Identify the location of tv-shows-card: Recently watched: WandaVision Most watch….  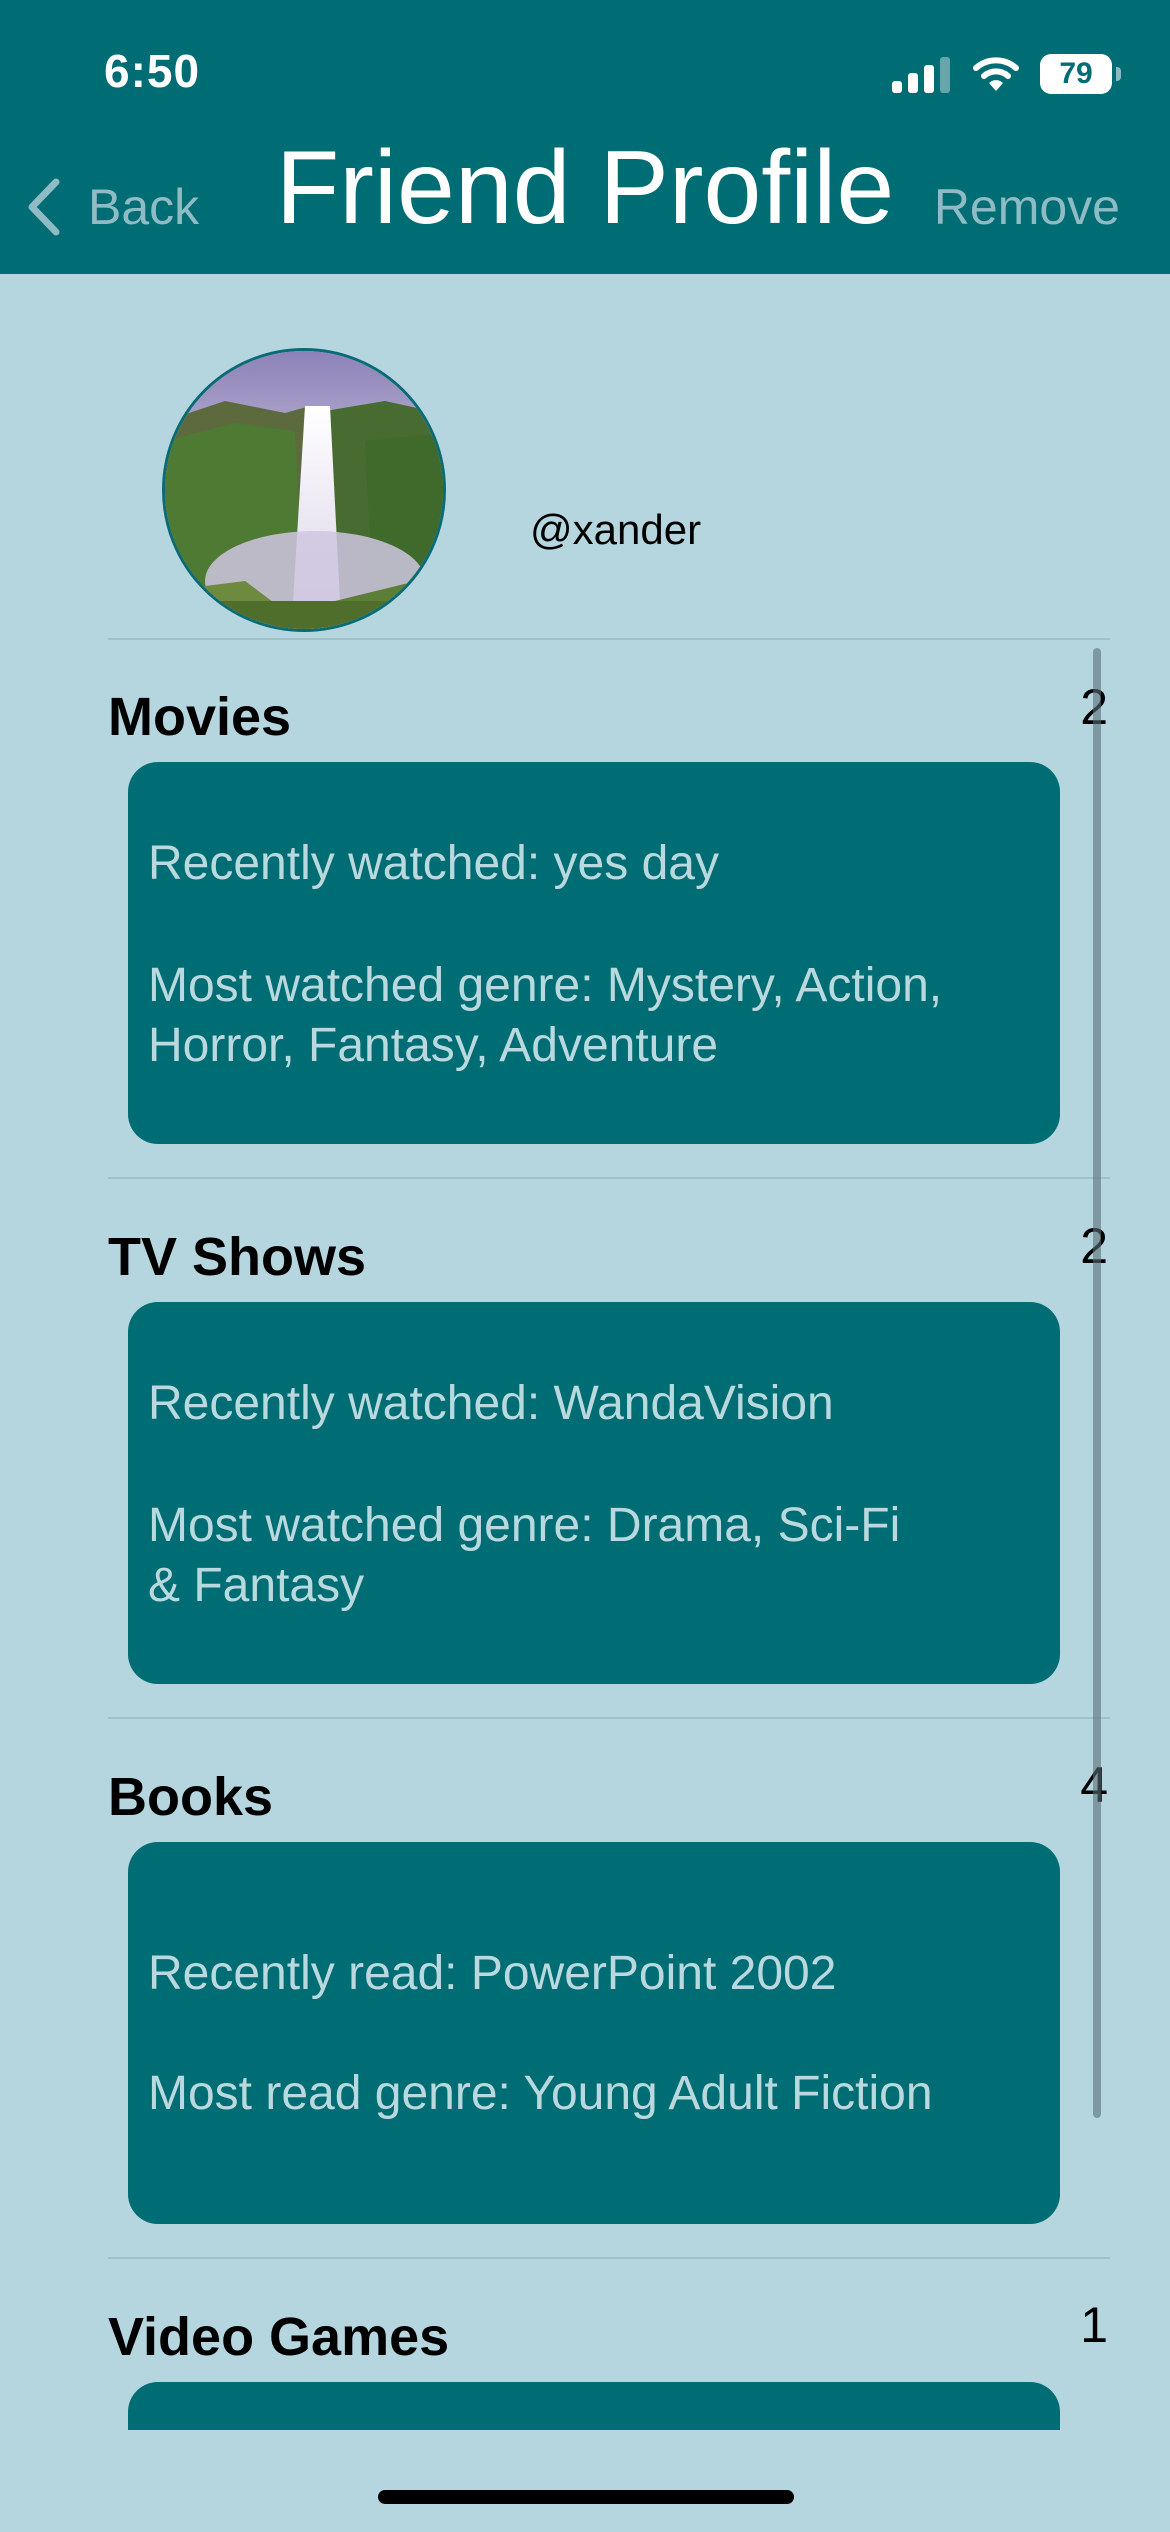
(594, 1493).